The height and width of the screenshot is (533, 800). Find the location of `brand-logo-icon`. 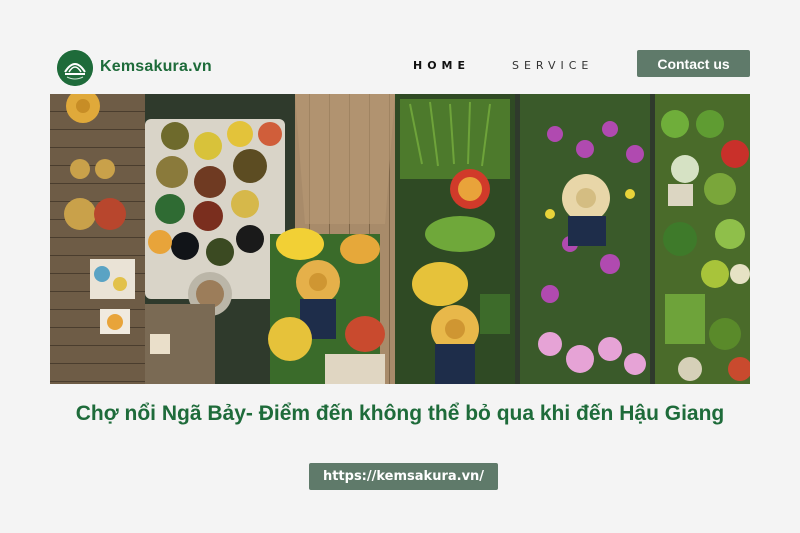

brand-logo-icon is located at coordinates (75, 68).